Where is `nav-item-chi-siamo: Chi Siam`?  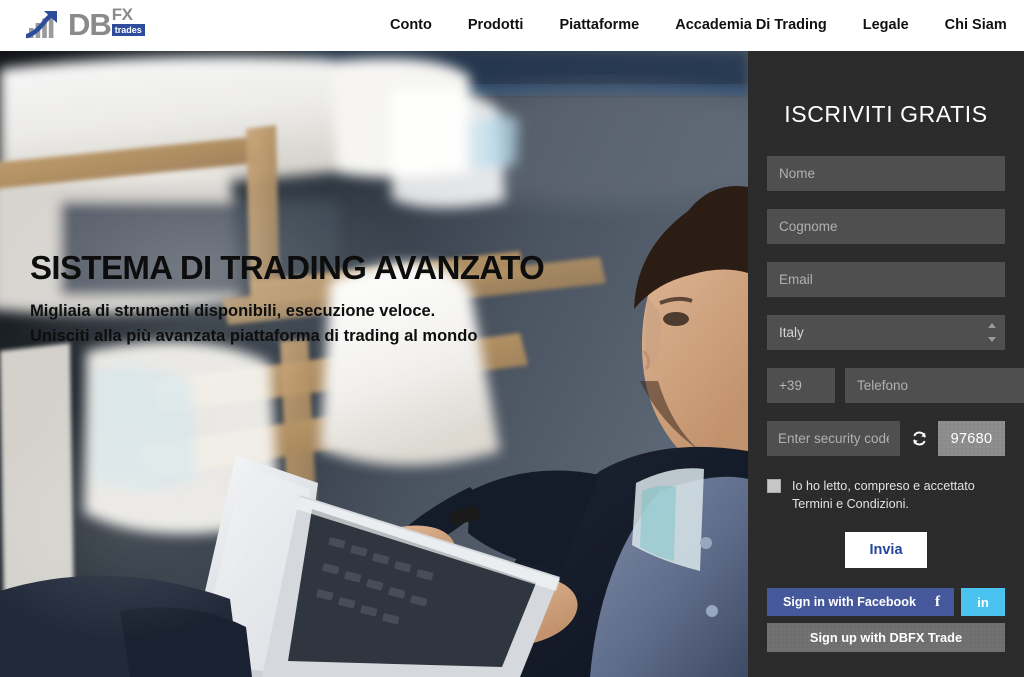
nav-item-chi-siamo: Chi Siam is located at coordinates (976, 25).